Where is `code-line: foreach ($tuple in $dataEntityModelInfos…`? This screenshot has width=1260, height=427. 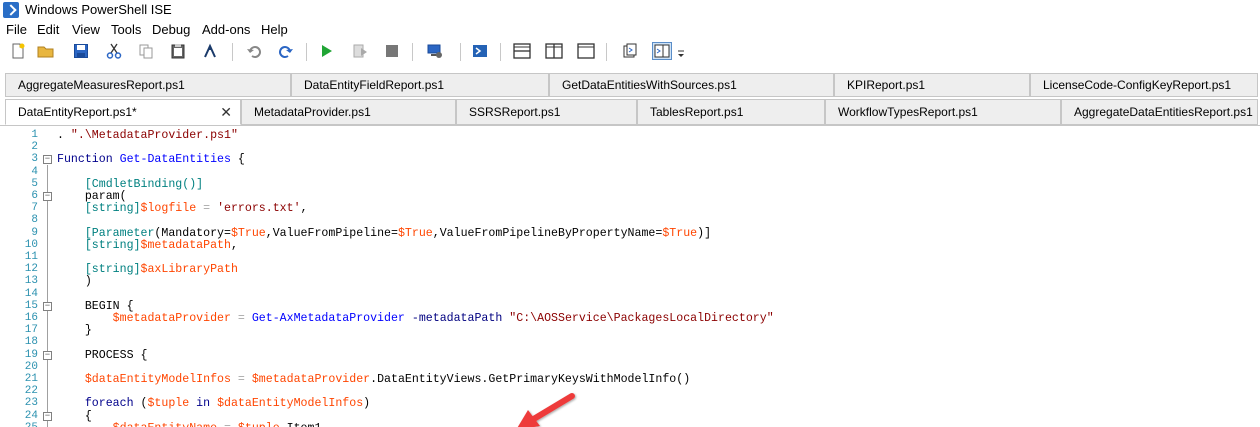 code-line: foreach ($tuple in $dataEntityModelInfos… is located at coordinates (213, 403).